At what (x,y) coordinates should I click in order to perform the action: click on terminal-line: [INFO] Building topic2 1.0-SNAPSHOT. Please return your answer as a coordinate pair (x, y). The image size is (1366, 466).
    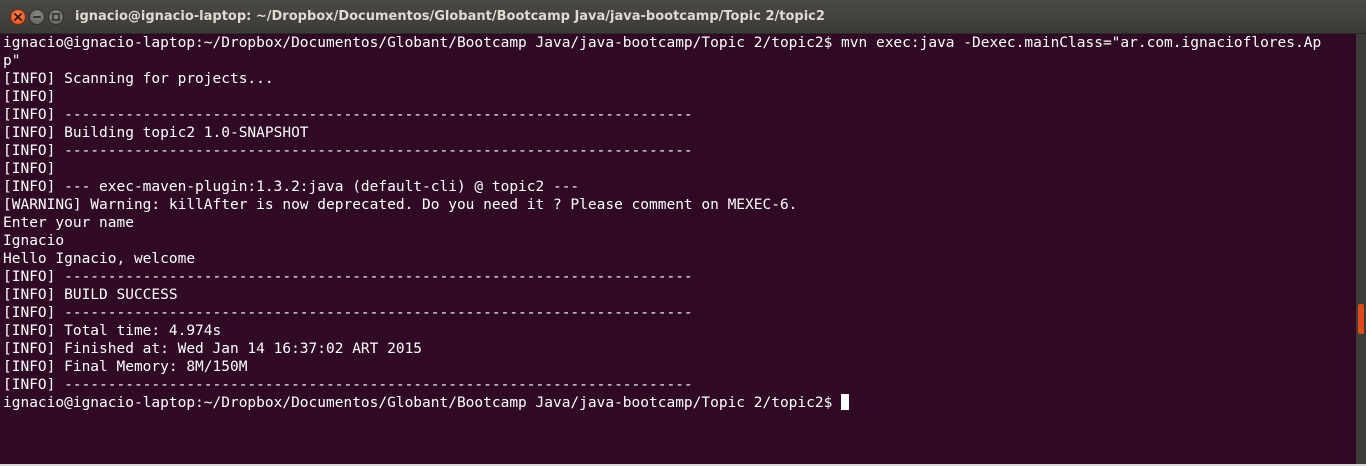
    Looking at the image, I should click on (156, 133).